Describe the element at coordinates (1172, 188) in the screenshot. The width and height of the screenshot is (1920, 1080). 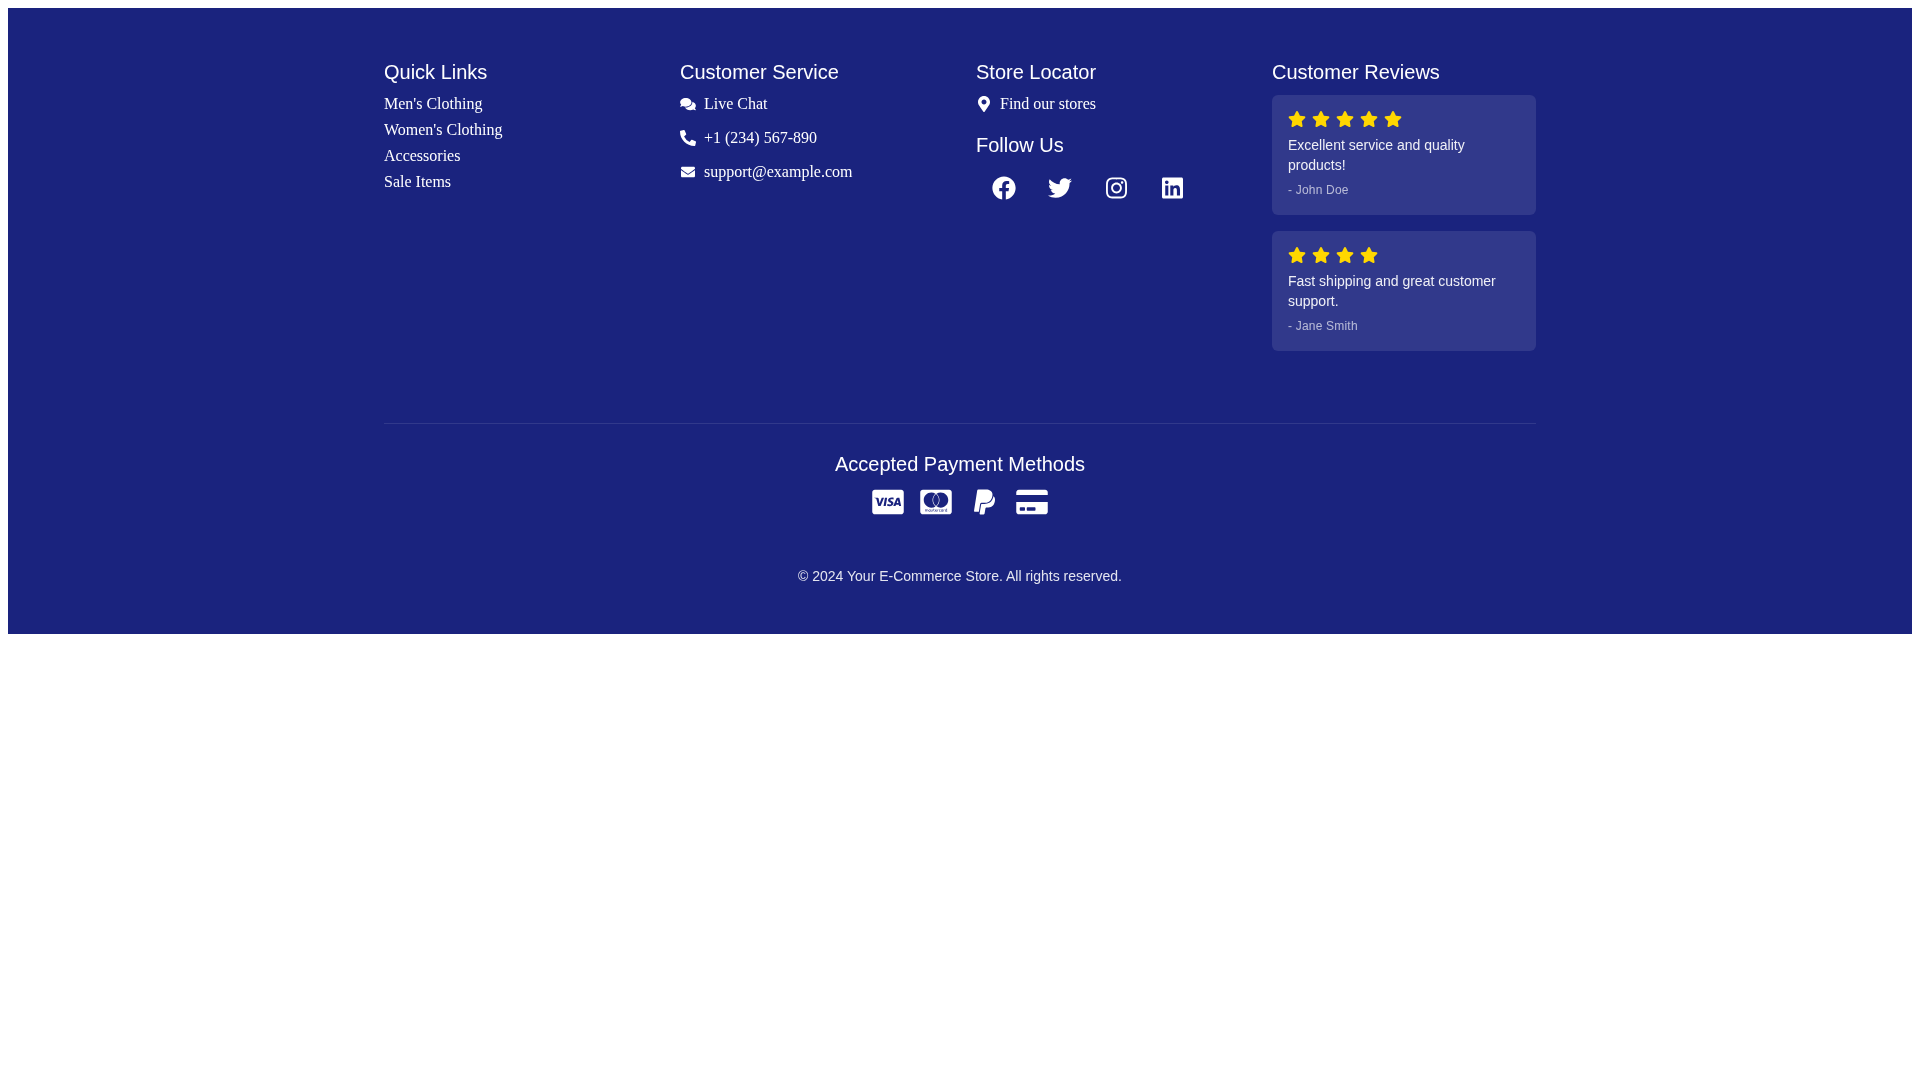
I see `linkedin-icon` at that location.